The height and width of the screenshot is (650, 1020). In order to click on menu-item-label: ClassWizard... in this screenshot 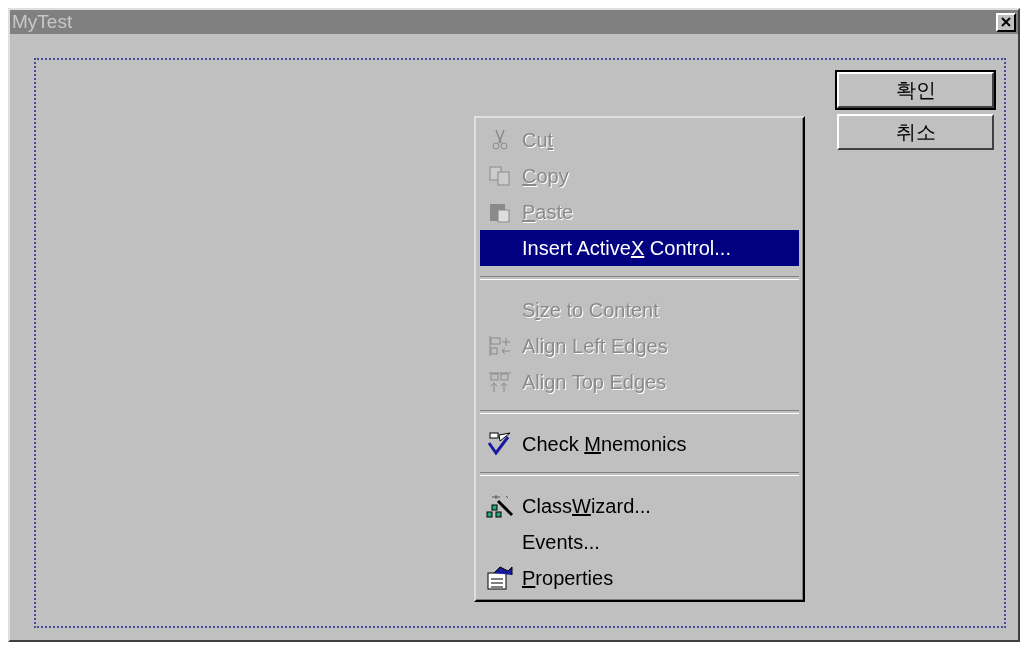, I will do `click(586, 506)`.